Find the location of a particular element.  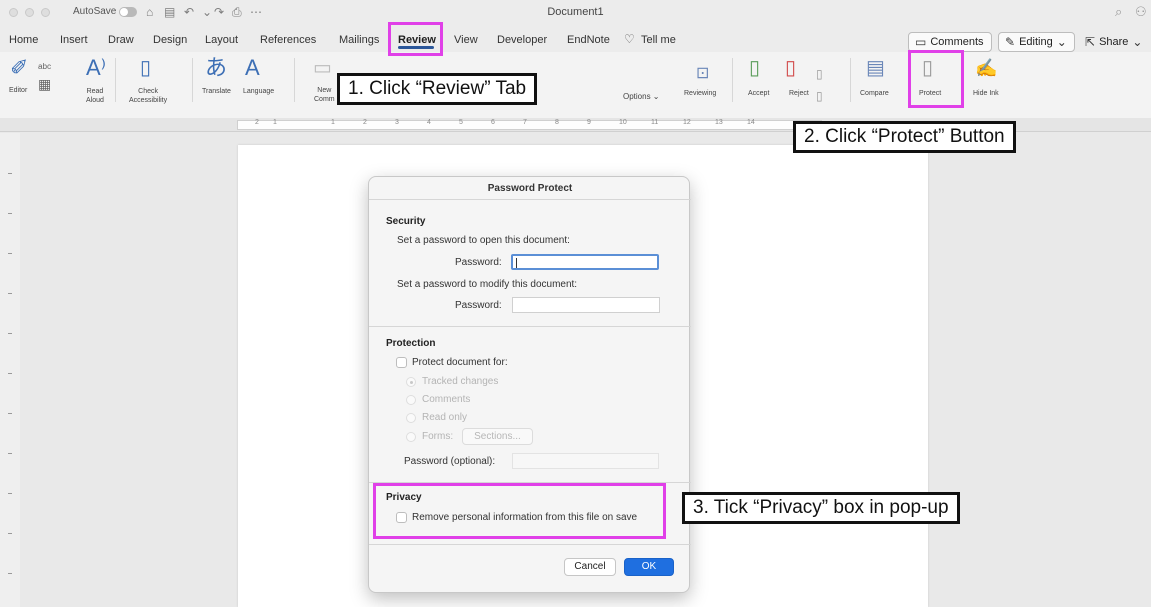

modify-password-input is located at coordinates (586, 305).